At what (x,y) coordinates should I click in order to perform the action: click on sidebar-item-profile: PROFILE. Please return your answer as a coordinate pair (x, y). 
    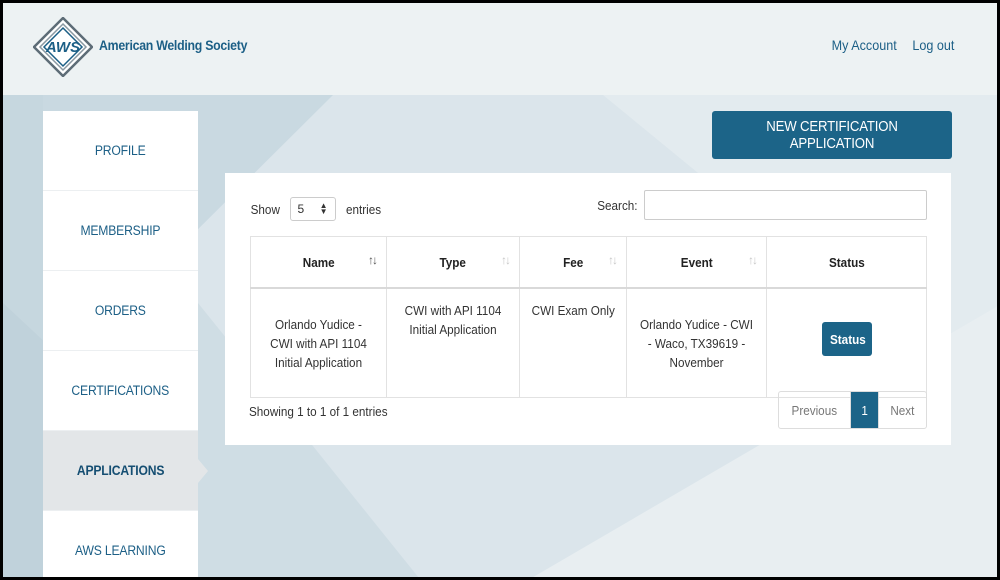
    Looking at the image, I should click on (120, 151).